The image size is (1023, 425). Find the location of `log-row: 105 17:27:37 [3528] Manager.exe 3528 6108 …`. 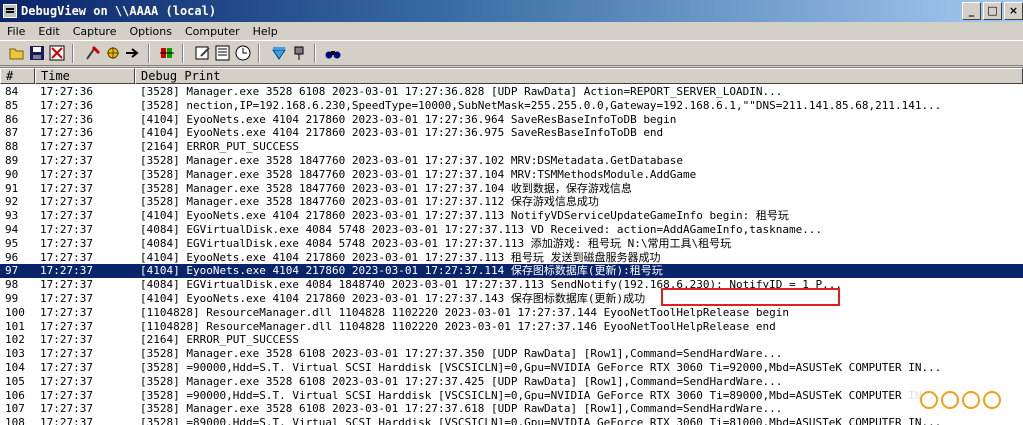

log-row: 105 17:27:37 [3528] Manager.exe 3528 6108 … is located at coordinates (511, 382).